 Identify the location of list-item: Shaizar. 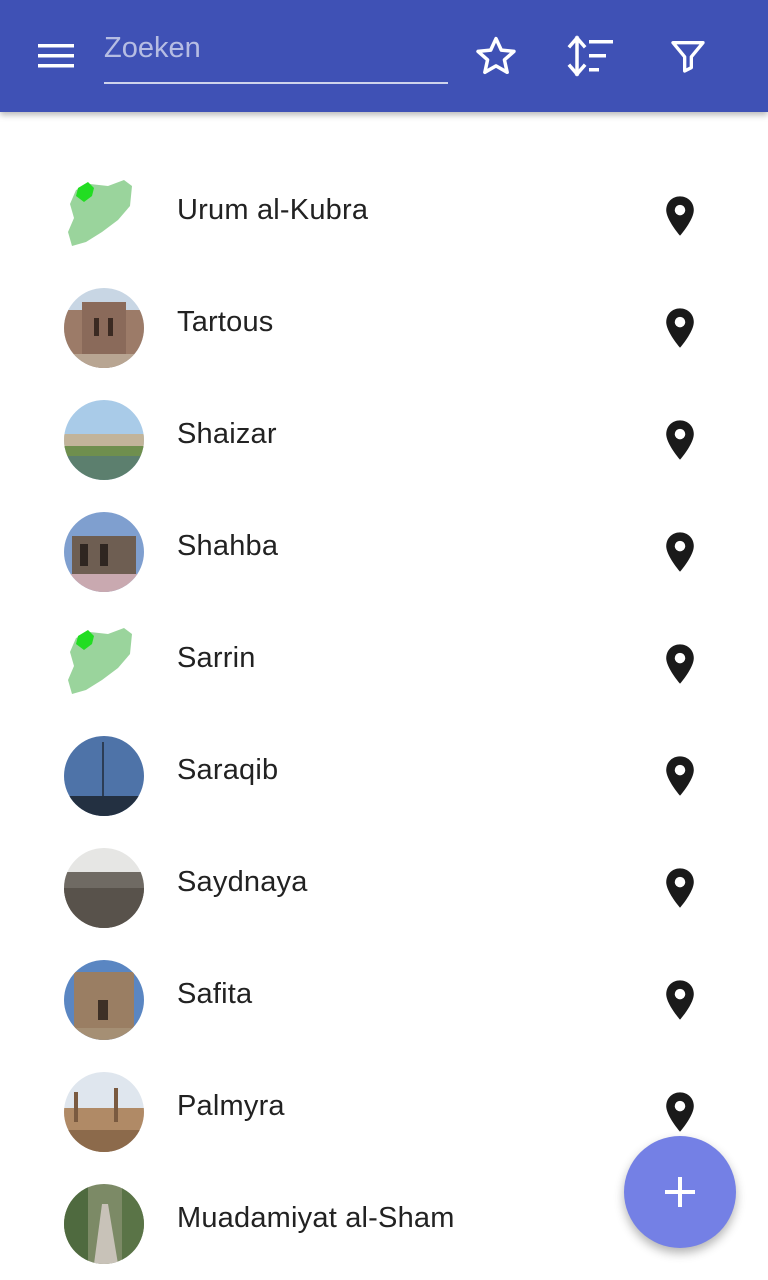
(384, 440).